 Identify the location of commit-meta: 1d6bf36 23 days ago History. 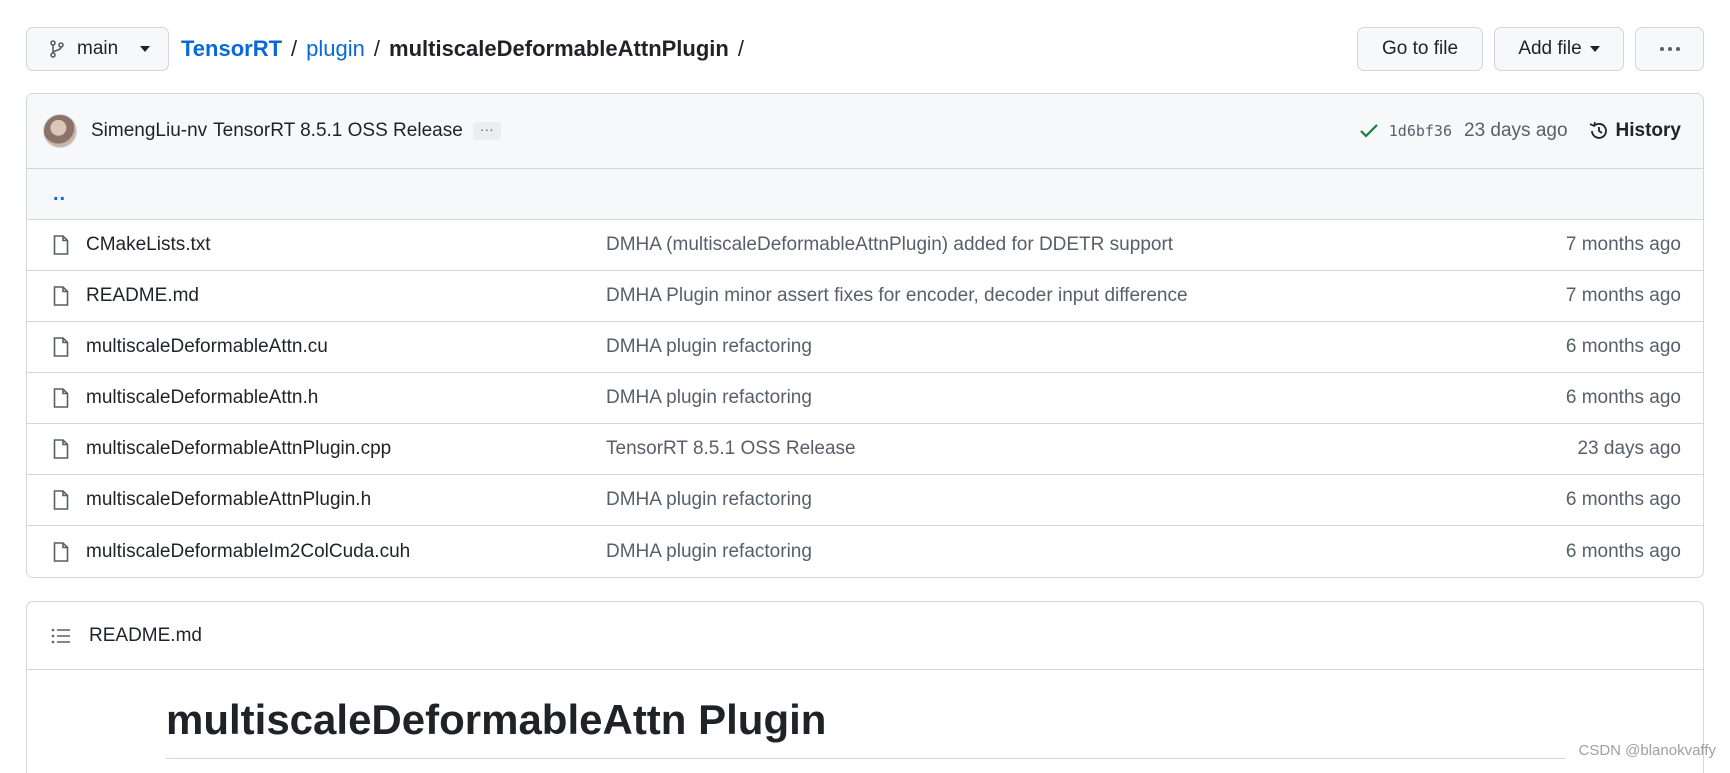
(1520, 131).